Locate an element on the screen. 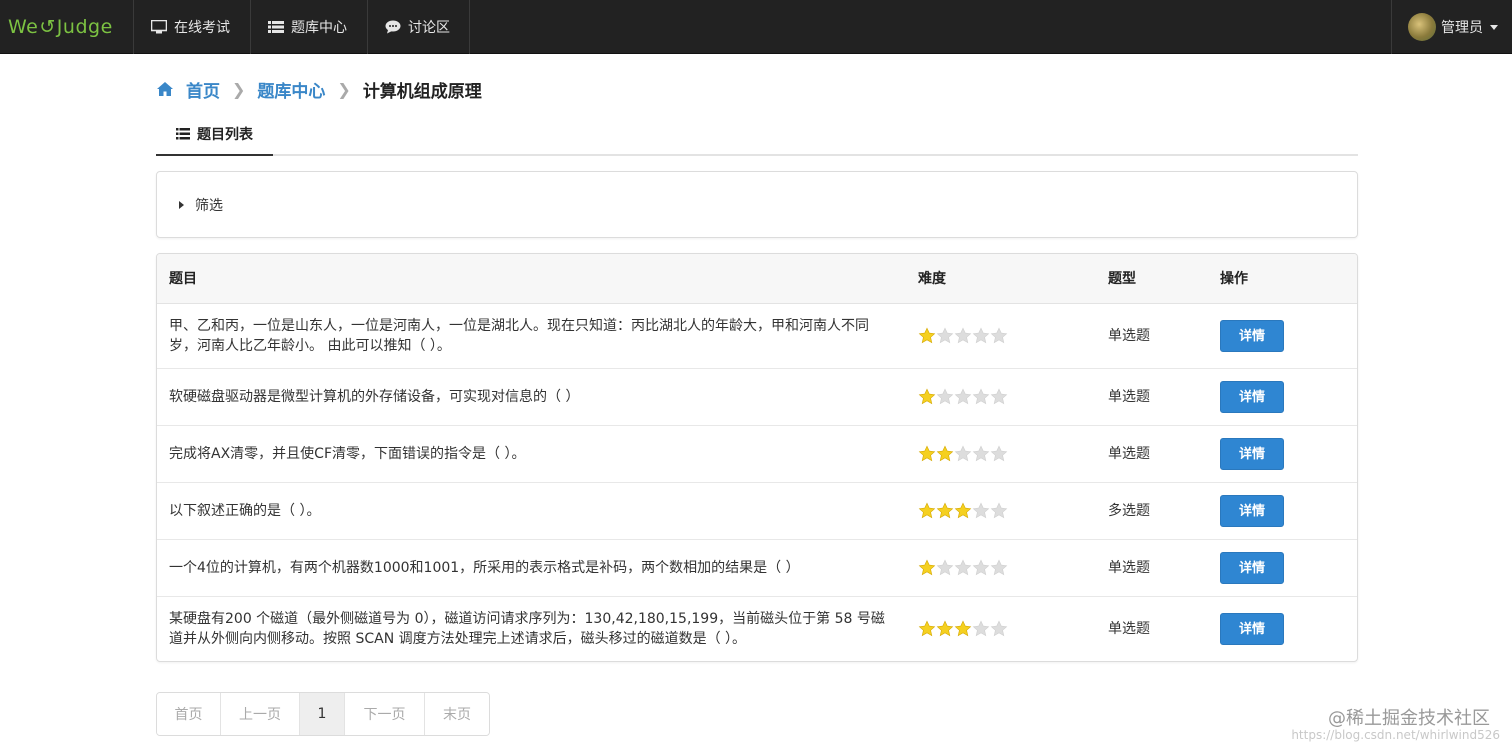  tab-question-list: 题目列表 is located at coordinates (214, 135).